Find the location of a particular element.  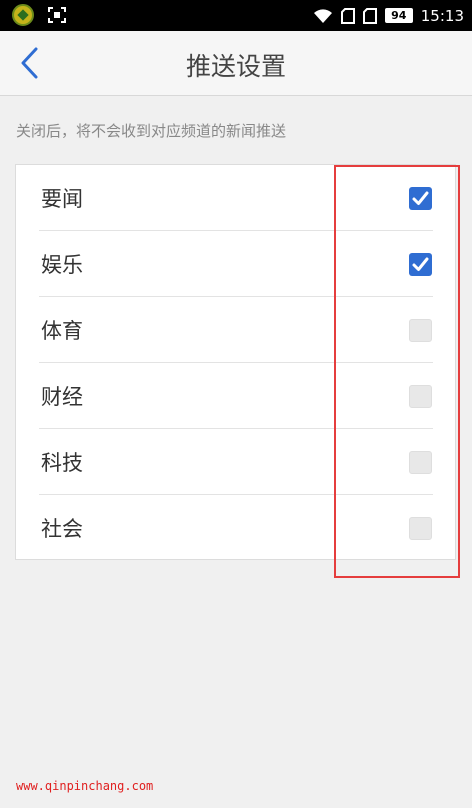

channel-label: 社会 is located at coordinates (62, 529).